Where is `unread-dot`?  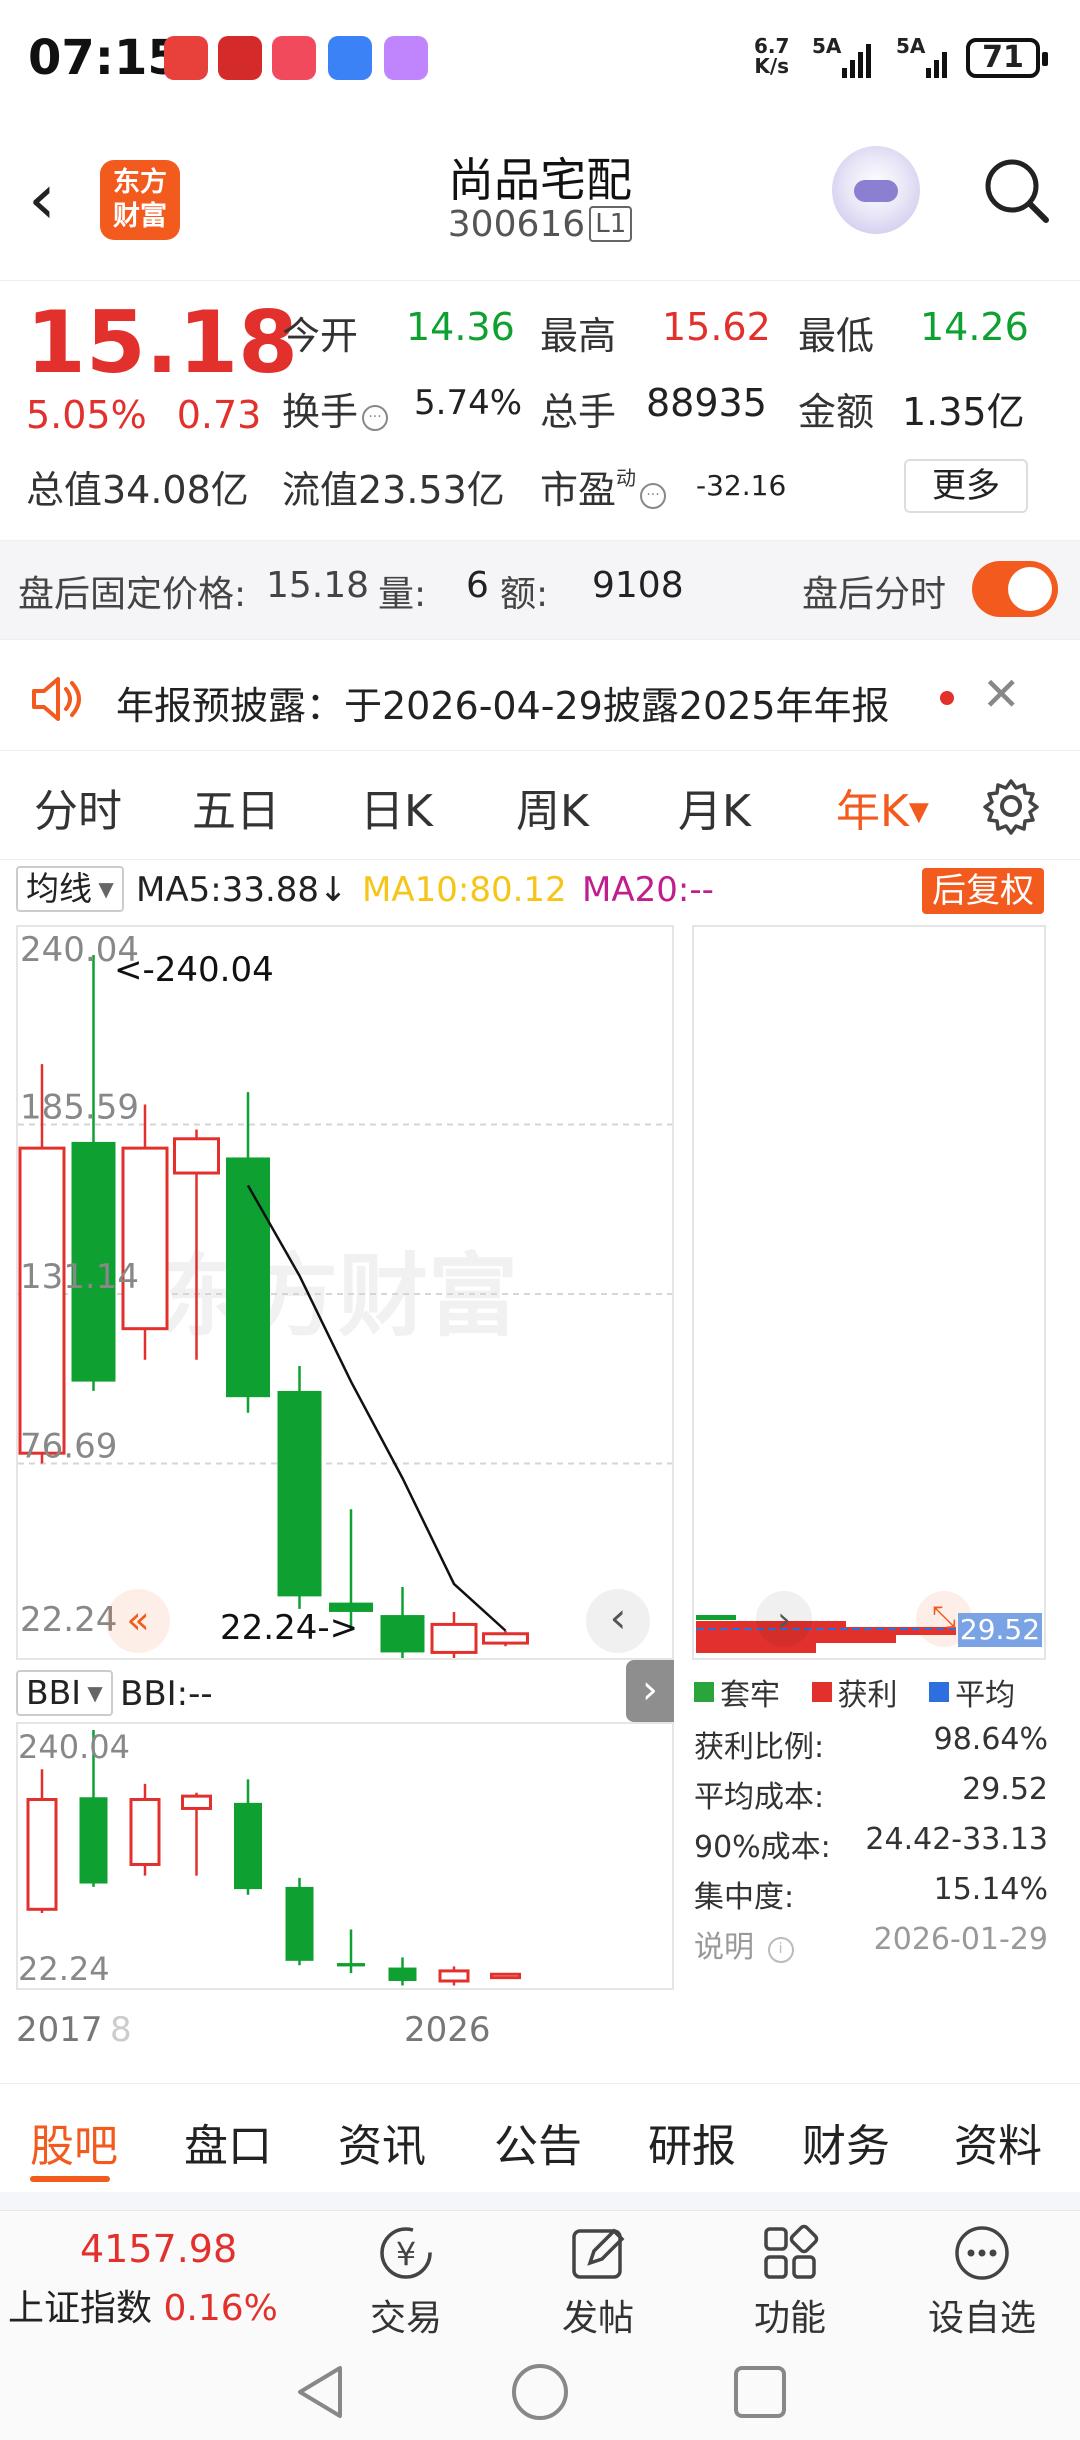
unread-dot is located at coordinates (947, 698).